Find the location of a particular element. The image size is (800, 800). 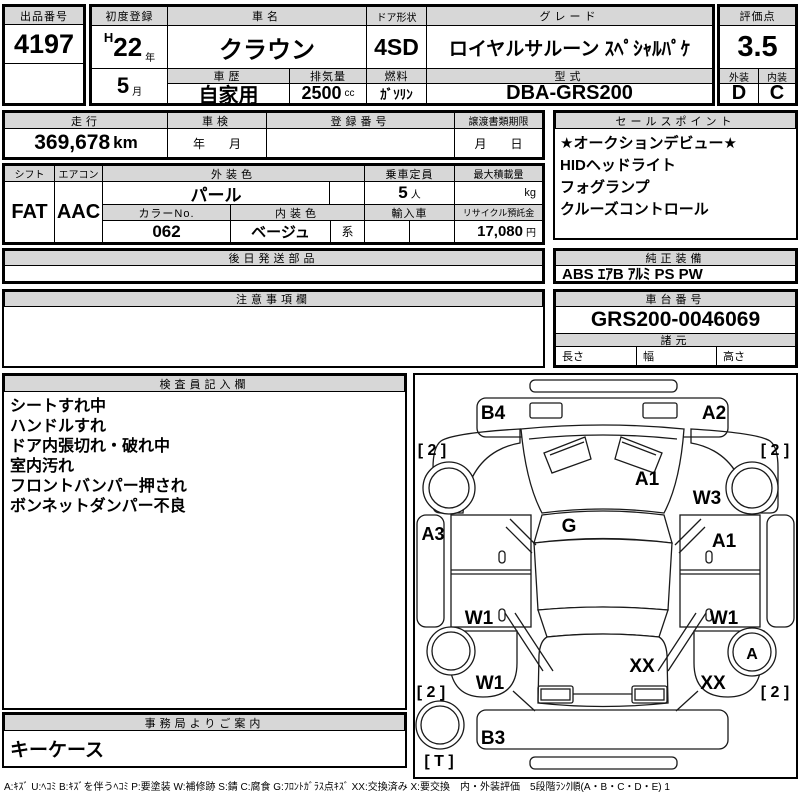

mileage-header: 走行 is located at coordinates (86, 120).